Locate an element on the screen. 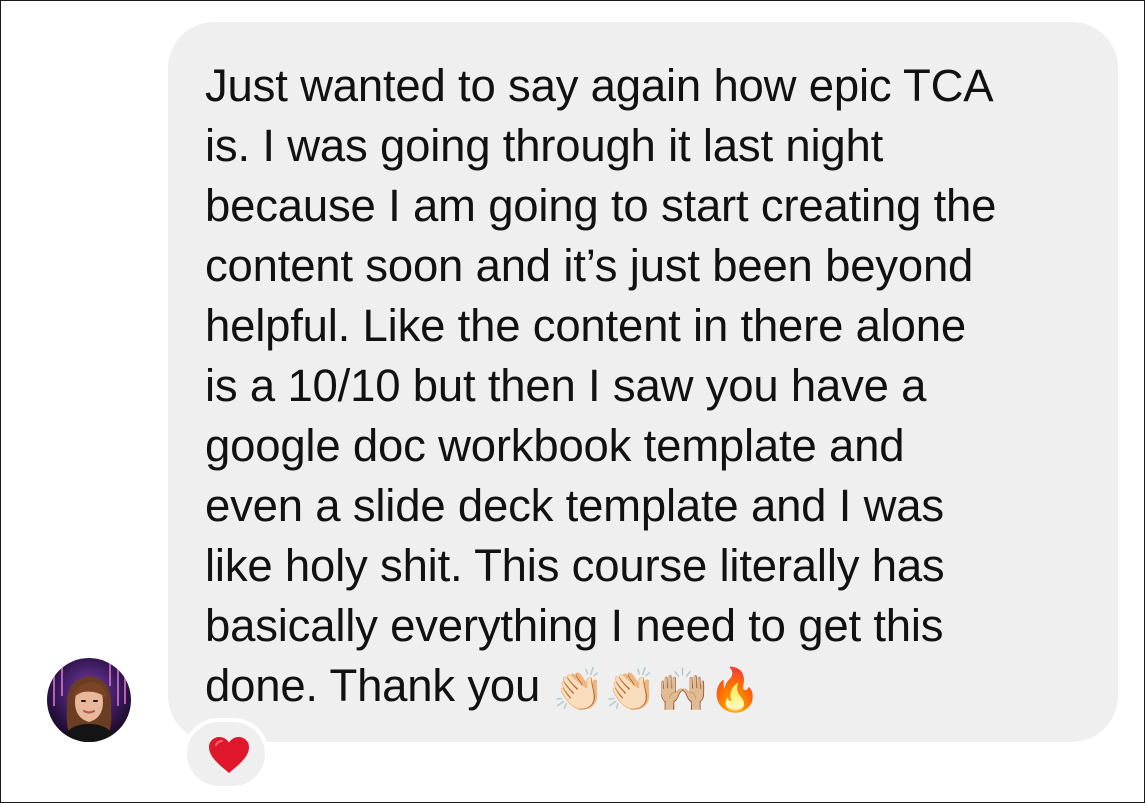 Image resolution: width=1145 pixels, height=803 pixels. message-line: because I am going to start creating the is located at coordinates (601, 205).